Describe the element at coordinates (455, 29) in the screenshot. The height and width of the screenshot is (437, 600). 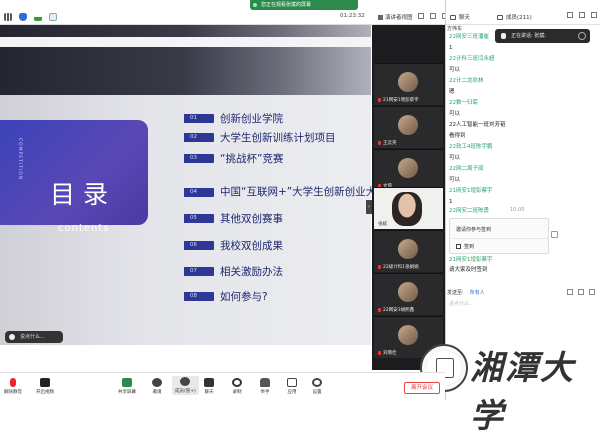
I see `chat-top-person: 方伟东` at that location.